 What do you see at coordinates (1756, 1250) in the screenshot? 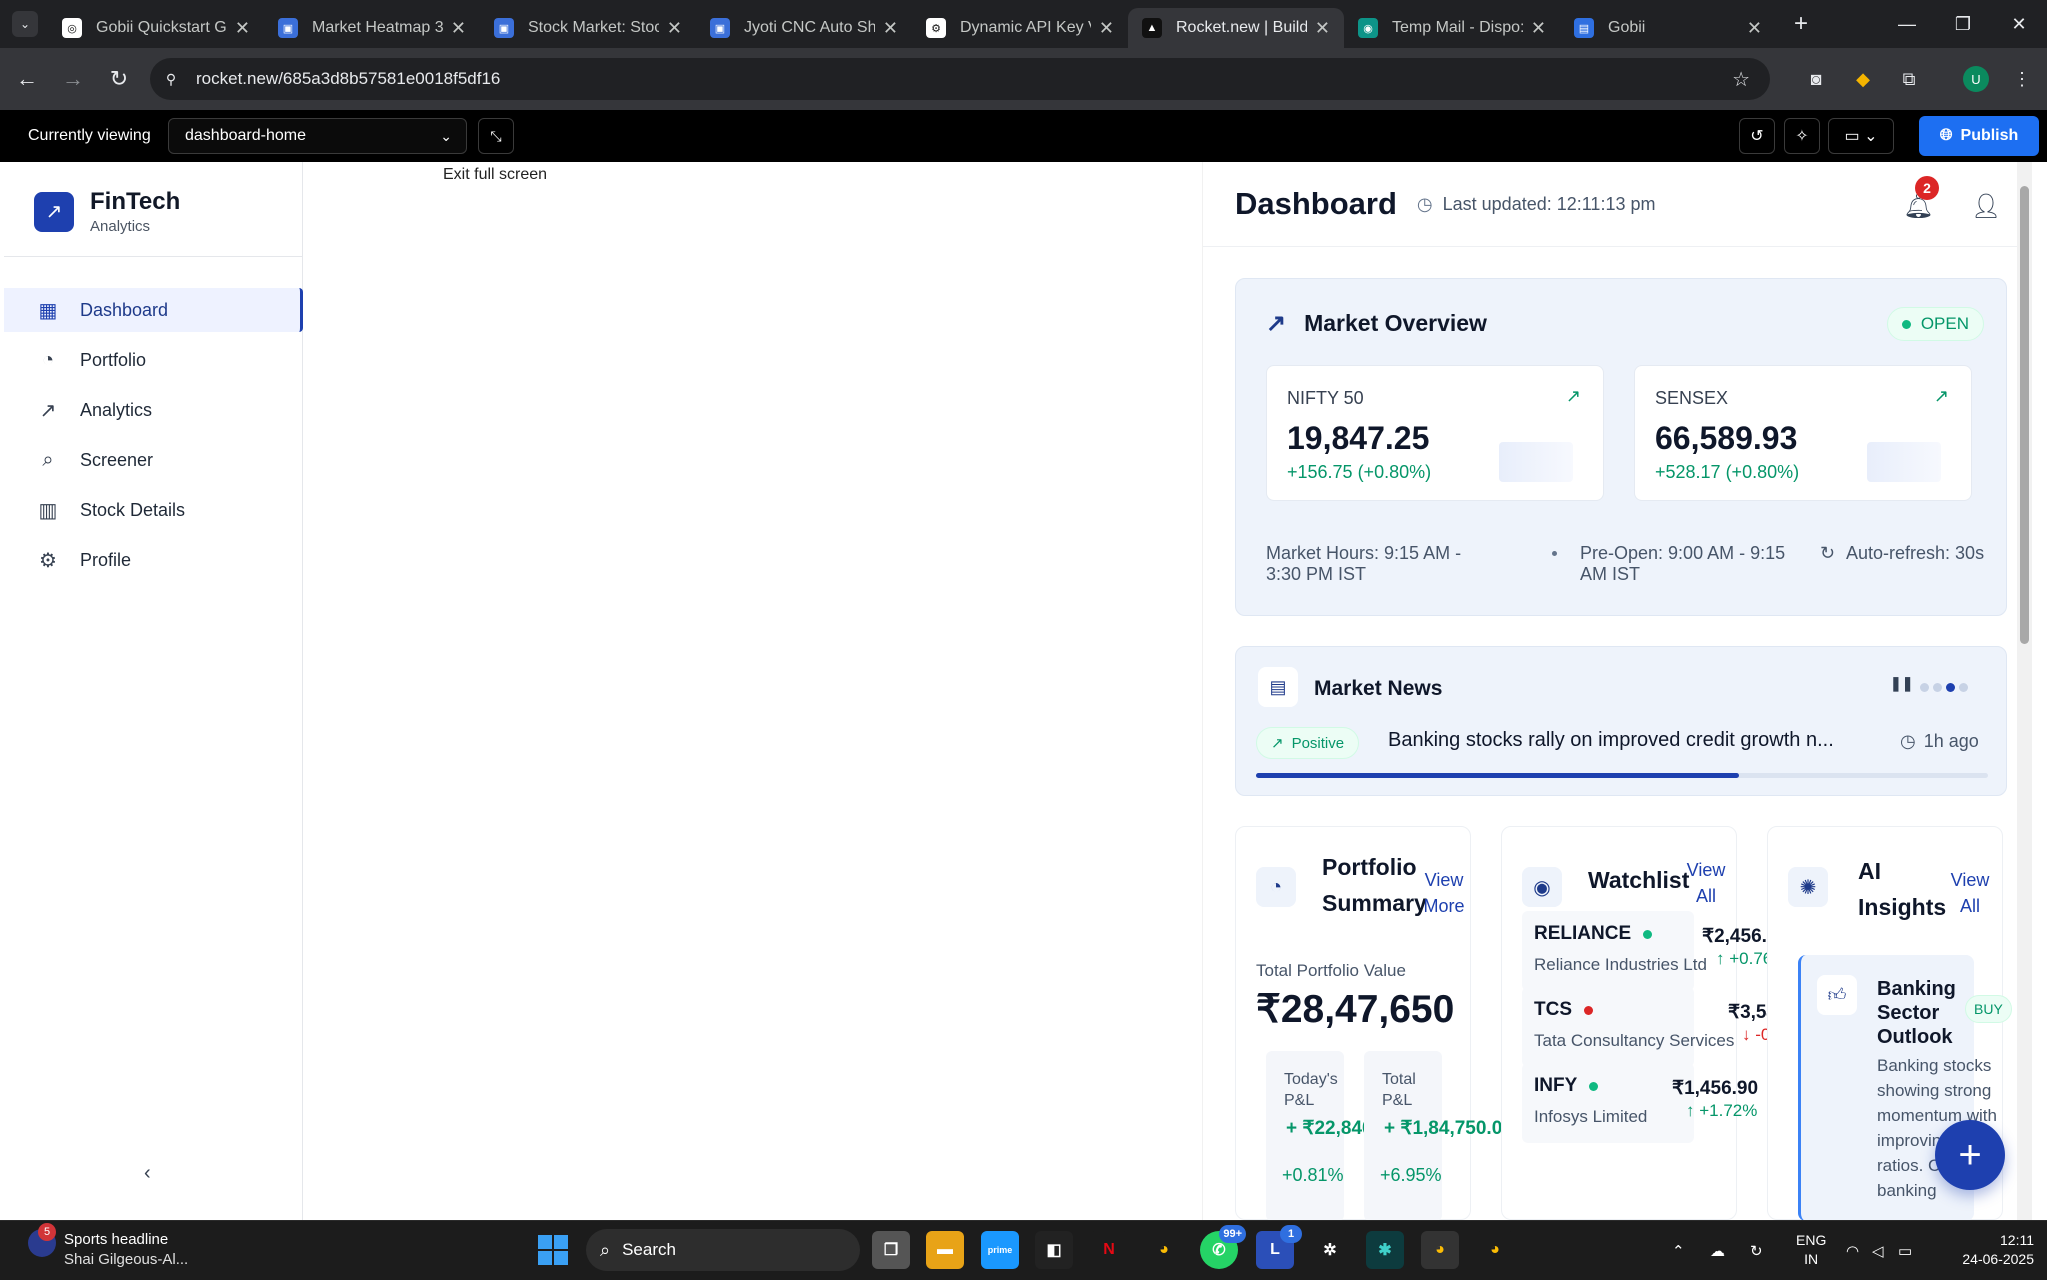
I see `sync-icon: ↻` at bounding box center [1756, 1250].